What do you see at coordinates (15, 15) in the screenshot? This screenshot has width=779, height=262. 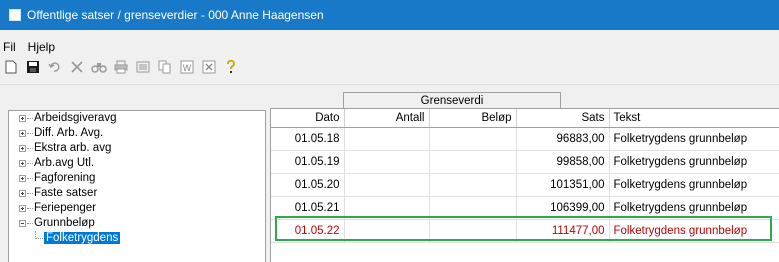 I see `app-icon` at bounding box center [15, 15].